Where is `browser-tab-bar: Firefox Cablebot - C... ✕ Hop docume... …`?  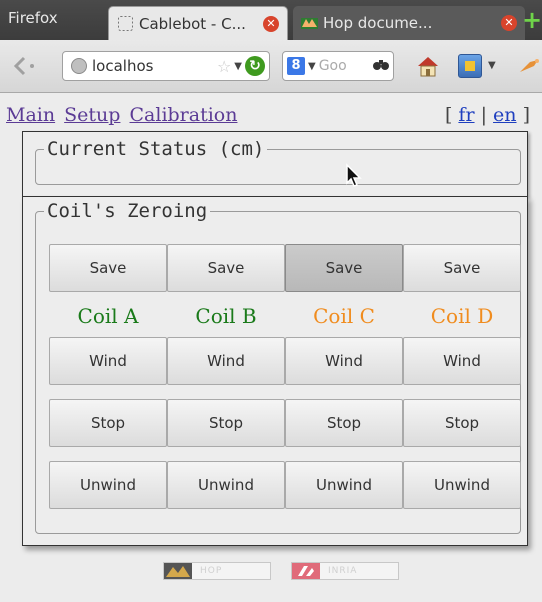
browser-tab-bar: Firefox Cablebot - C... ✕ Hop docume... … is located at coordinates (271, 20).